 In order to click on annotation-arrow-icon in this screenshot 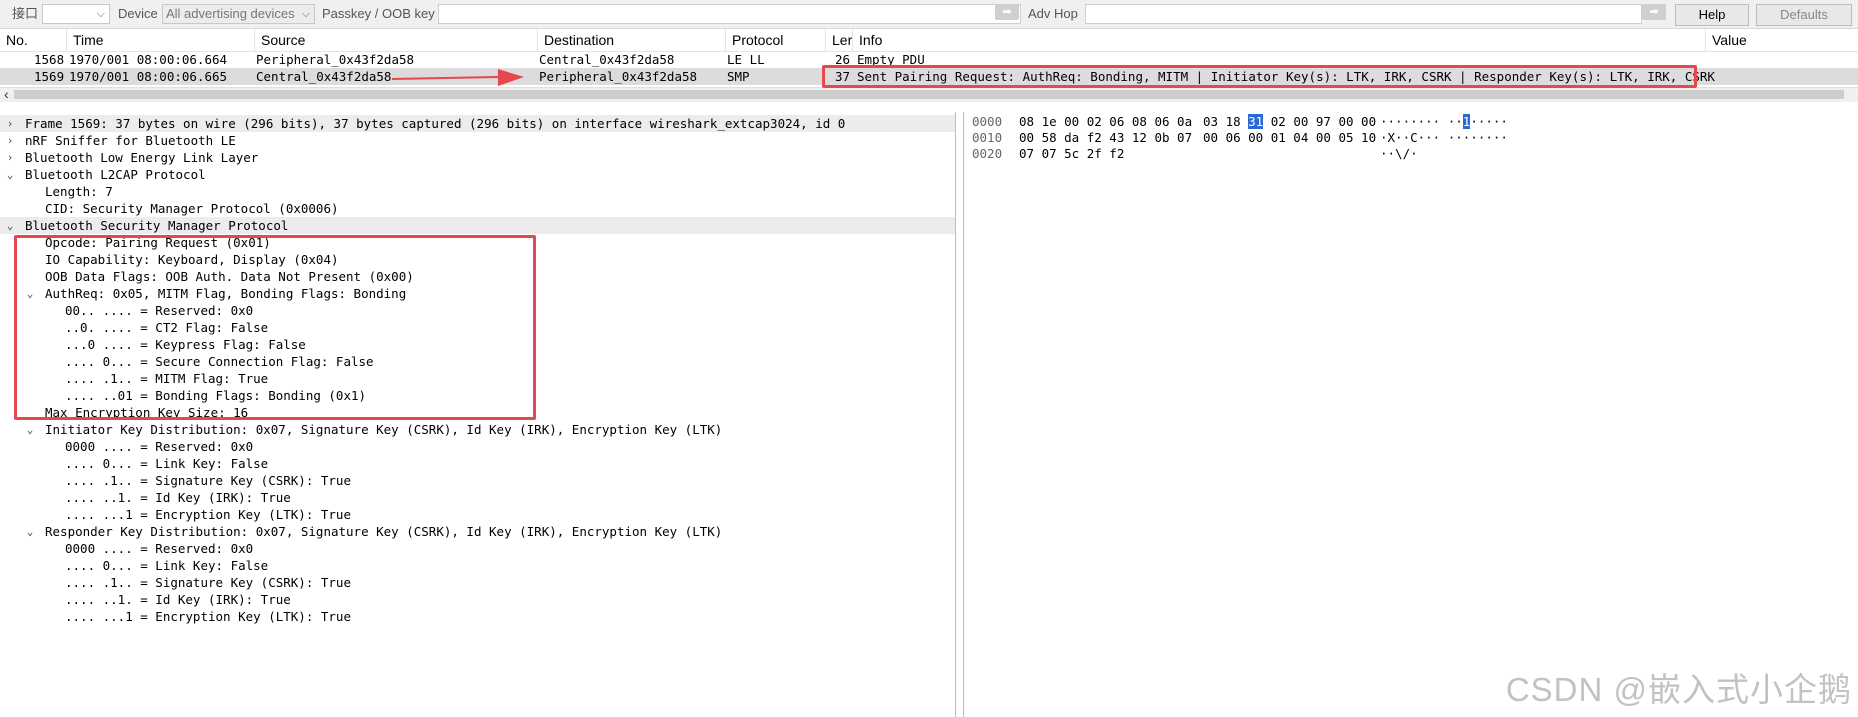, I will do `click(457, 77)`.